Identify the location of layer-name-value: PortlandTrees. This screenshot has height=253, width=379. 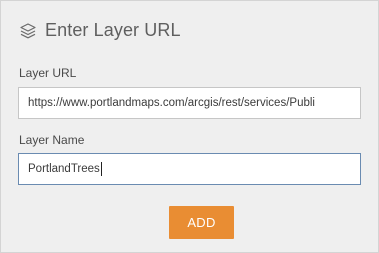
(64, 169).